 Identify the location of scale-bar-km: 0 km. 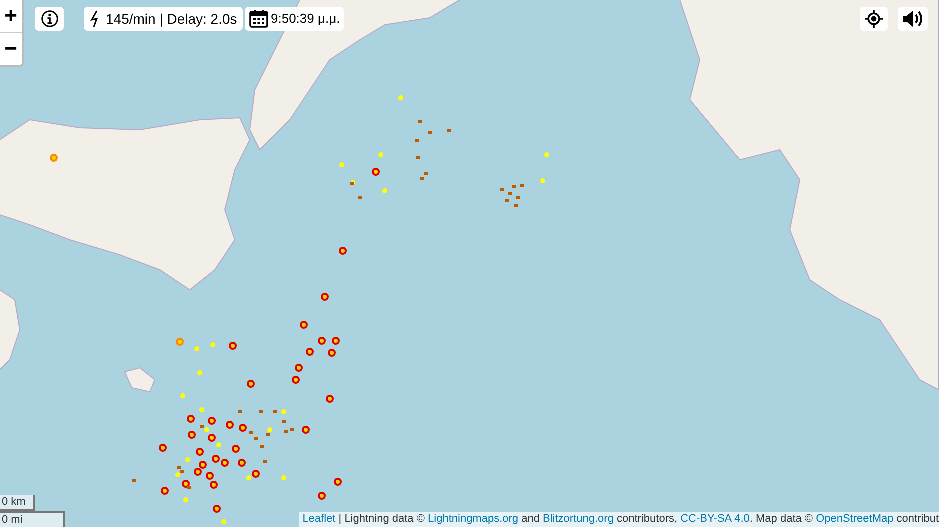
(17, 503).